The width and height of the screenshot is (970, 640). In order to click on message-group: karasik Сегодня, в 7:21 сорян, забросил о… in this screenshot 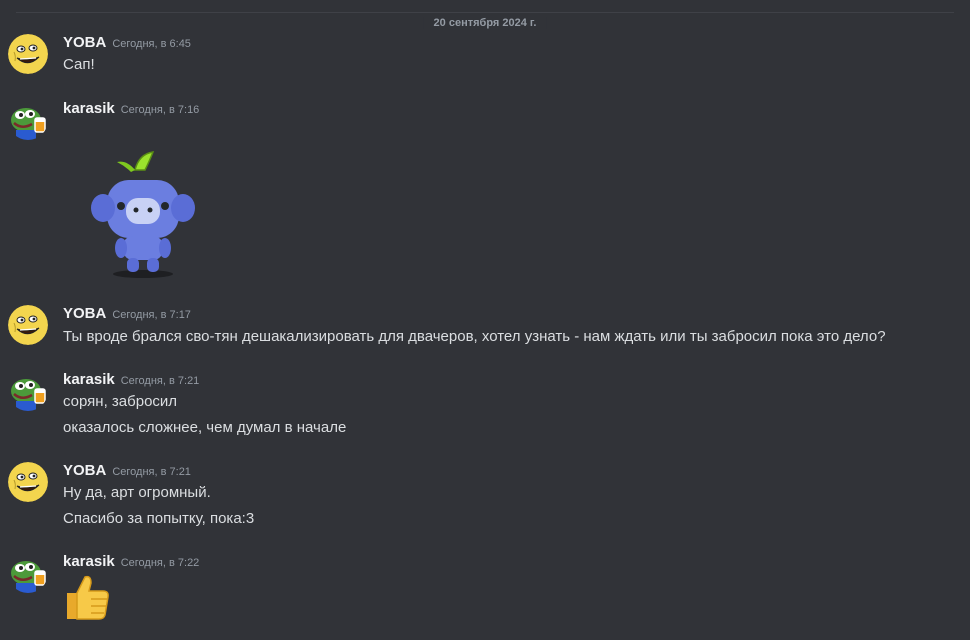, I will do `click(485, 406)`.